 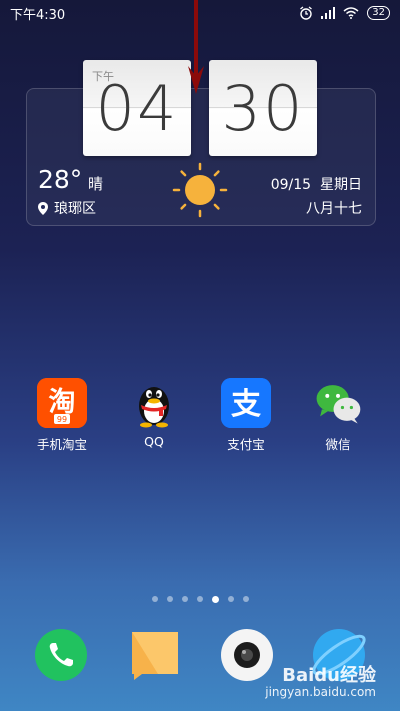 I want to click on alipay-icon: 支, so click(x=246, y=403).